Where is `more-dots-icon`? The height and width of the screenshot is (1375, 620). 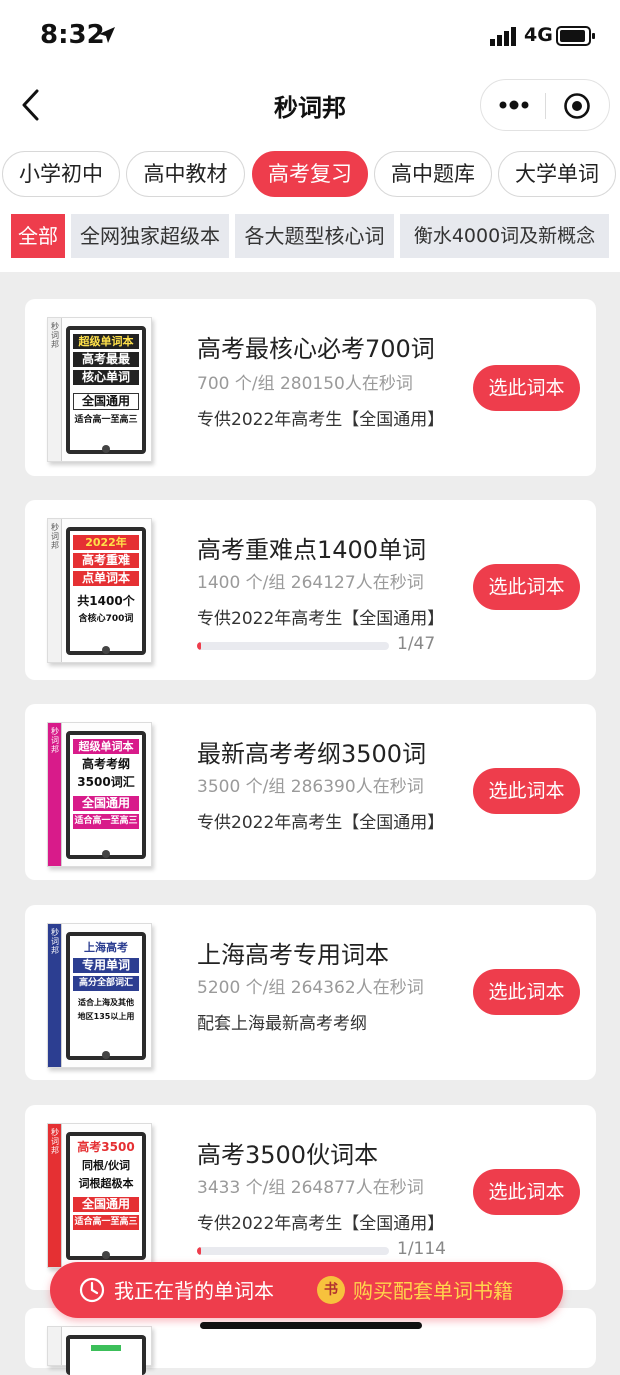 more-dots-icon is located at coordinates (514, 105).